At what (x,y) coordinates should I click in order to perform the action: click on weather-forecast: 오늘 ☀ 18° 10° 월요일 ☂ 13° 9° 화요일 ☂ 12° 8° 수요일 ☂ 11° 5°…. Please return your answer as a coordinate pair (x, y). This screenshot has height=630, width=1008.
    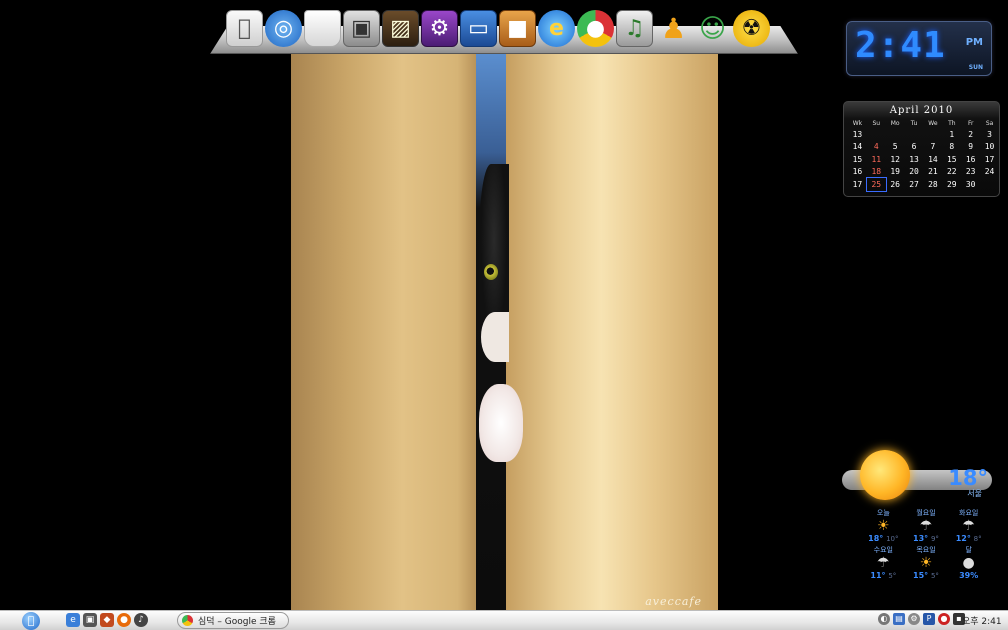
    Looking at the image, I should click on (926, 544).